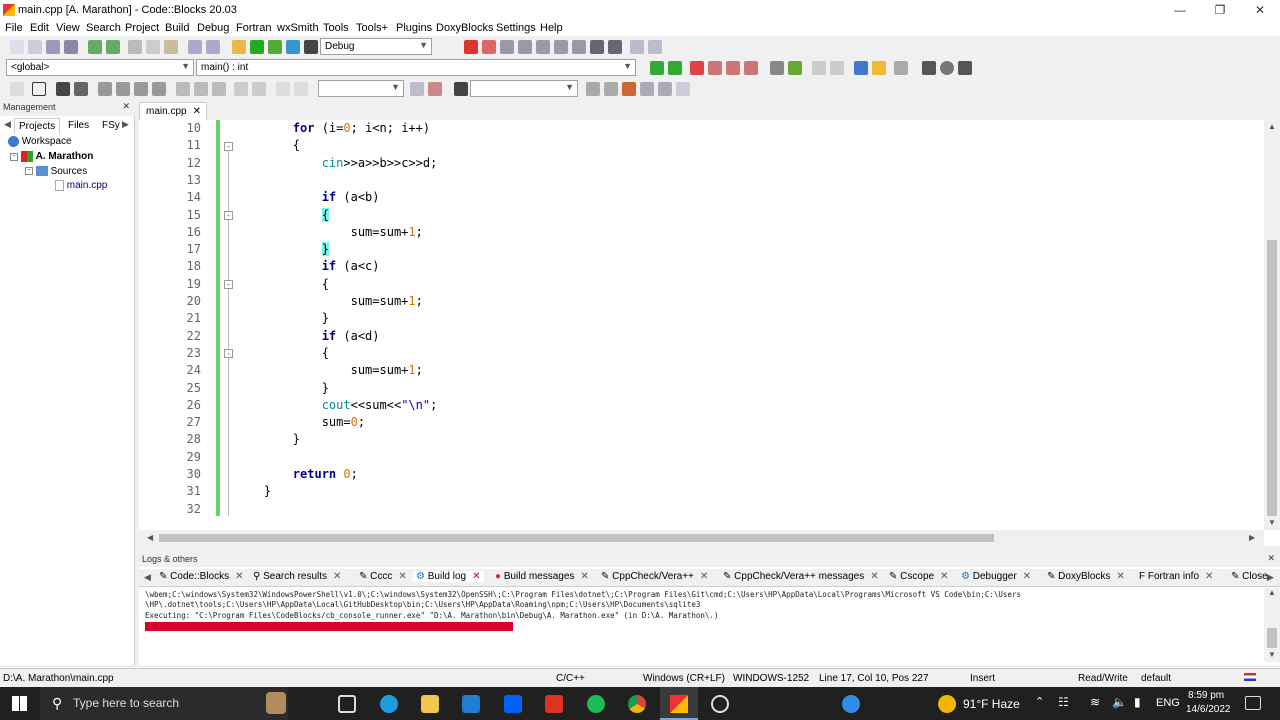 This screenshot has height=720, width=1280. I want to click on function-select: main() : int ▼, so click(416, 67).